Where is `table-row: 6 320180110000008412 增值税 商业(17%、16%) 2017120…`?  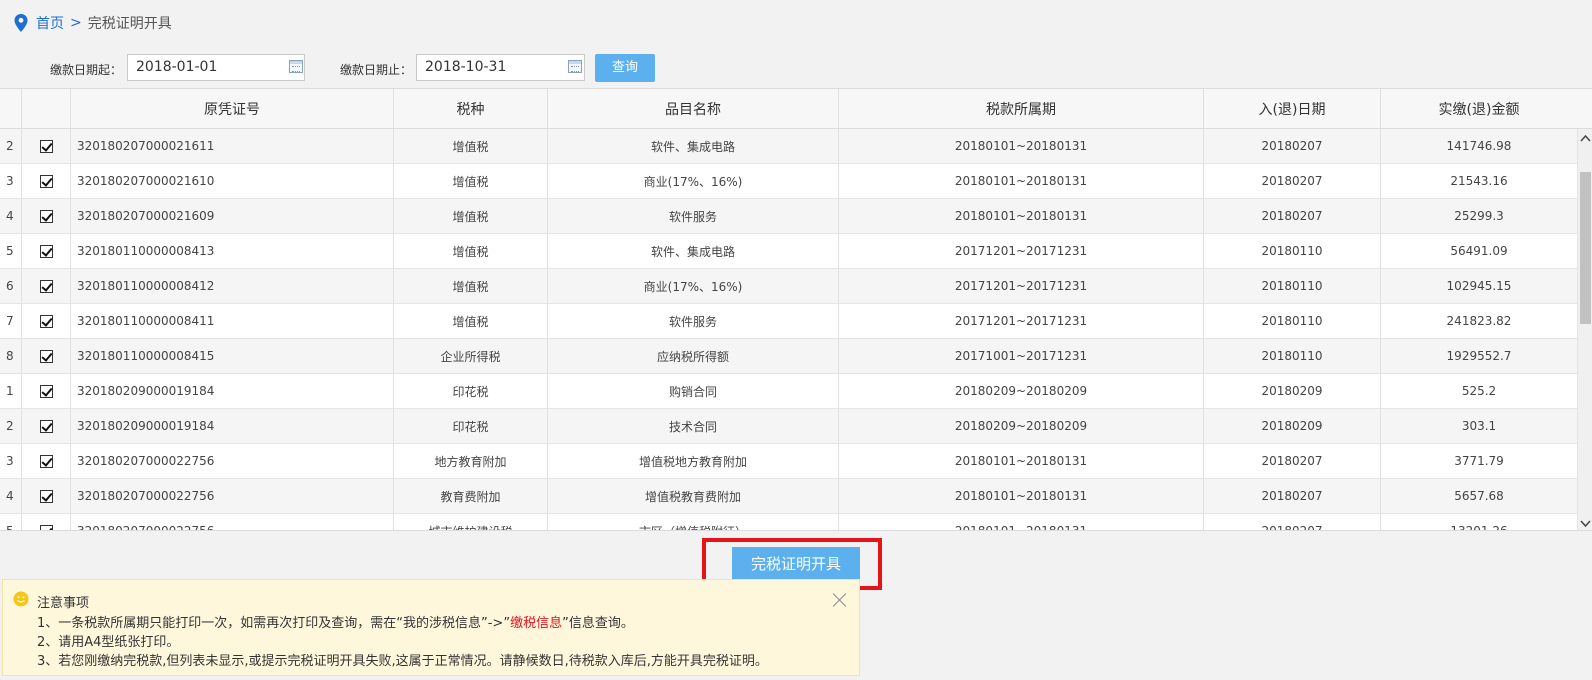
table-row: 6 320180110000008412 增值税 商业(17%、16%) 2017120… is located at coordinates (788, 286).